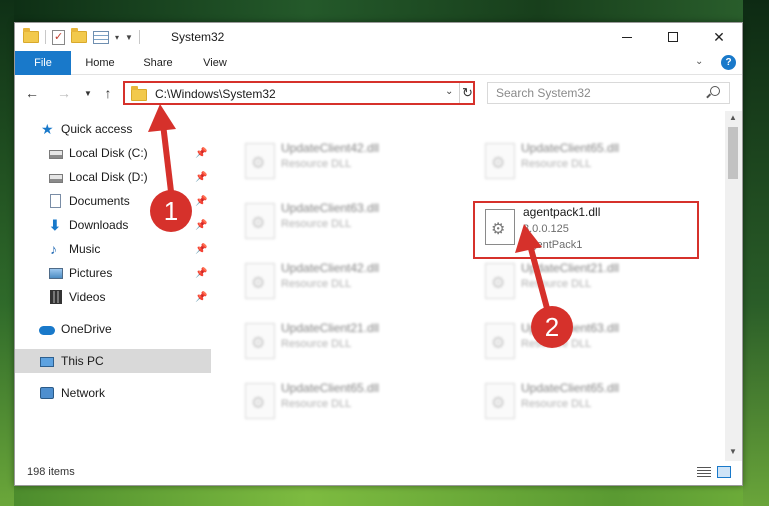  What do you see at coordinates (79, 35) in the screenshot?
I see `new-folder-icon` at bounding box center [79, 35].